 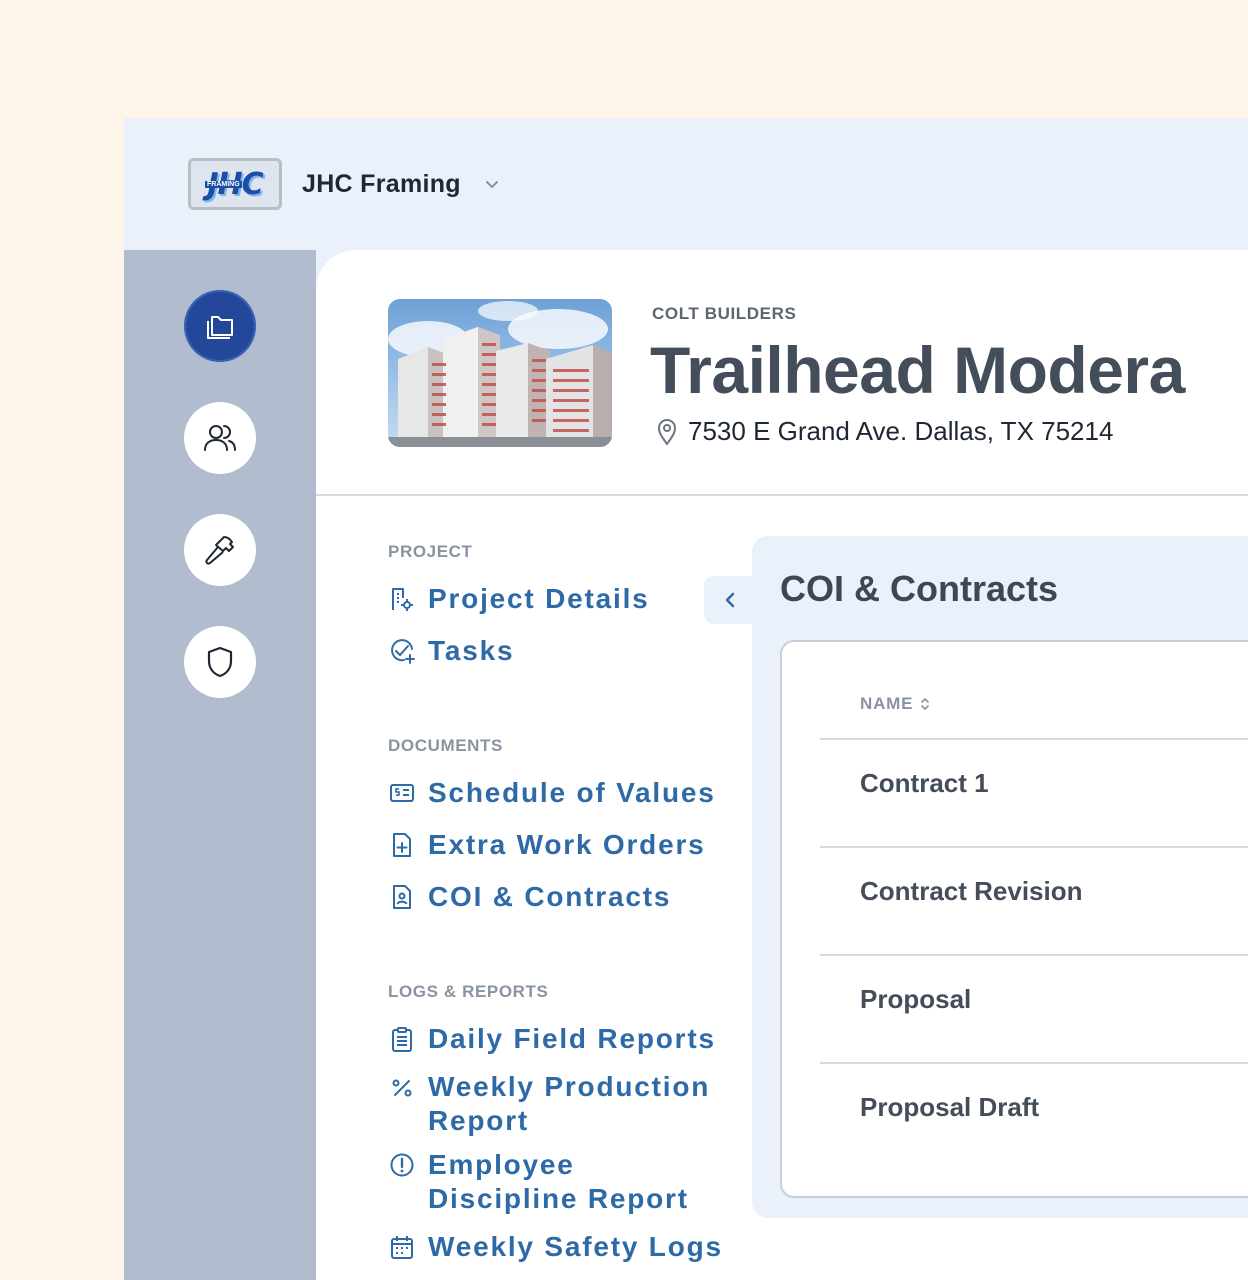 What do you see at coordinates (558, 651) in the screenshot?
I see `nav-item-tasks: Tasks` at bounding box center [558, 651].